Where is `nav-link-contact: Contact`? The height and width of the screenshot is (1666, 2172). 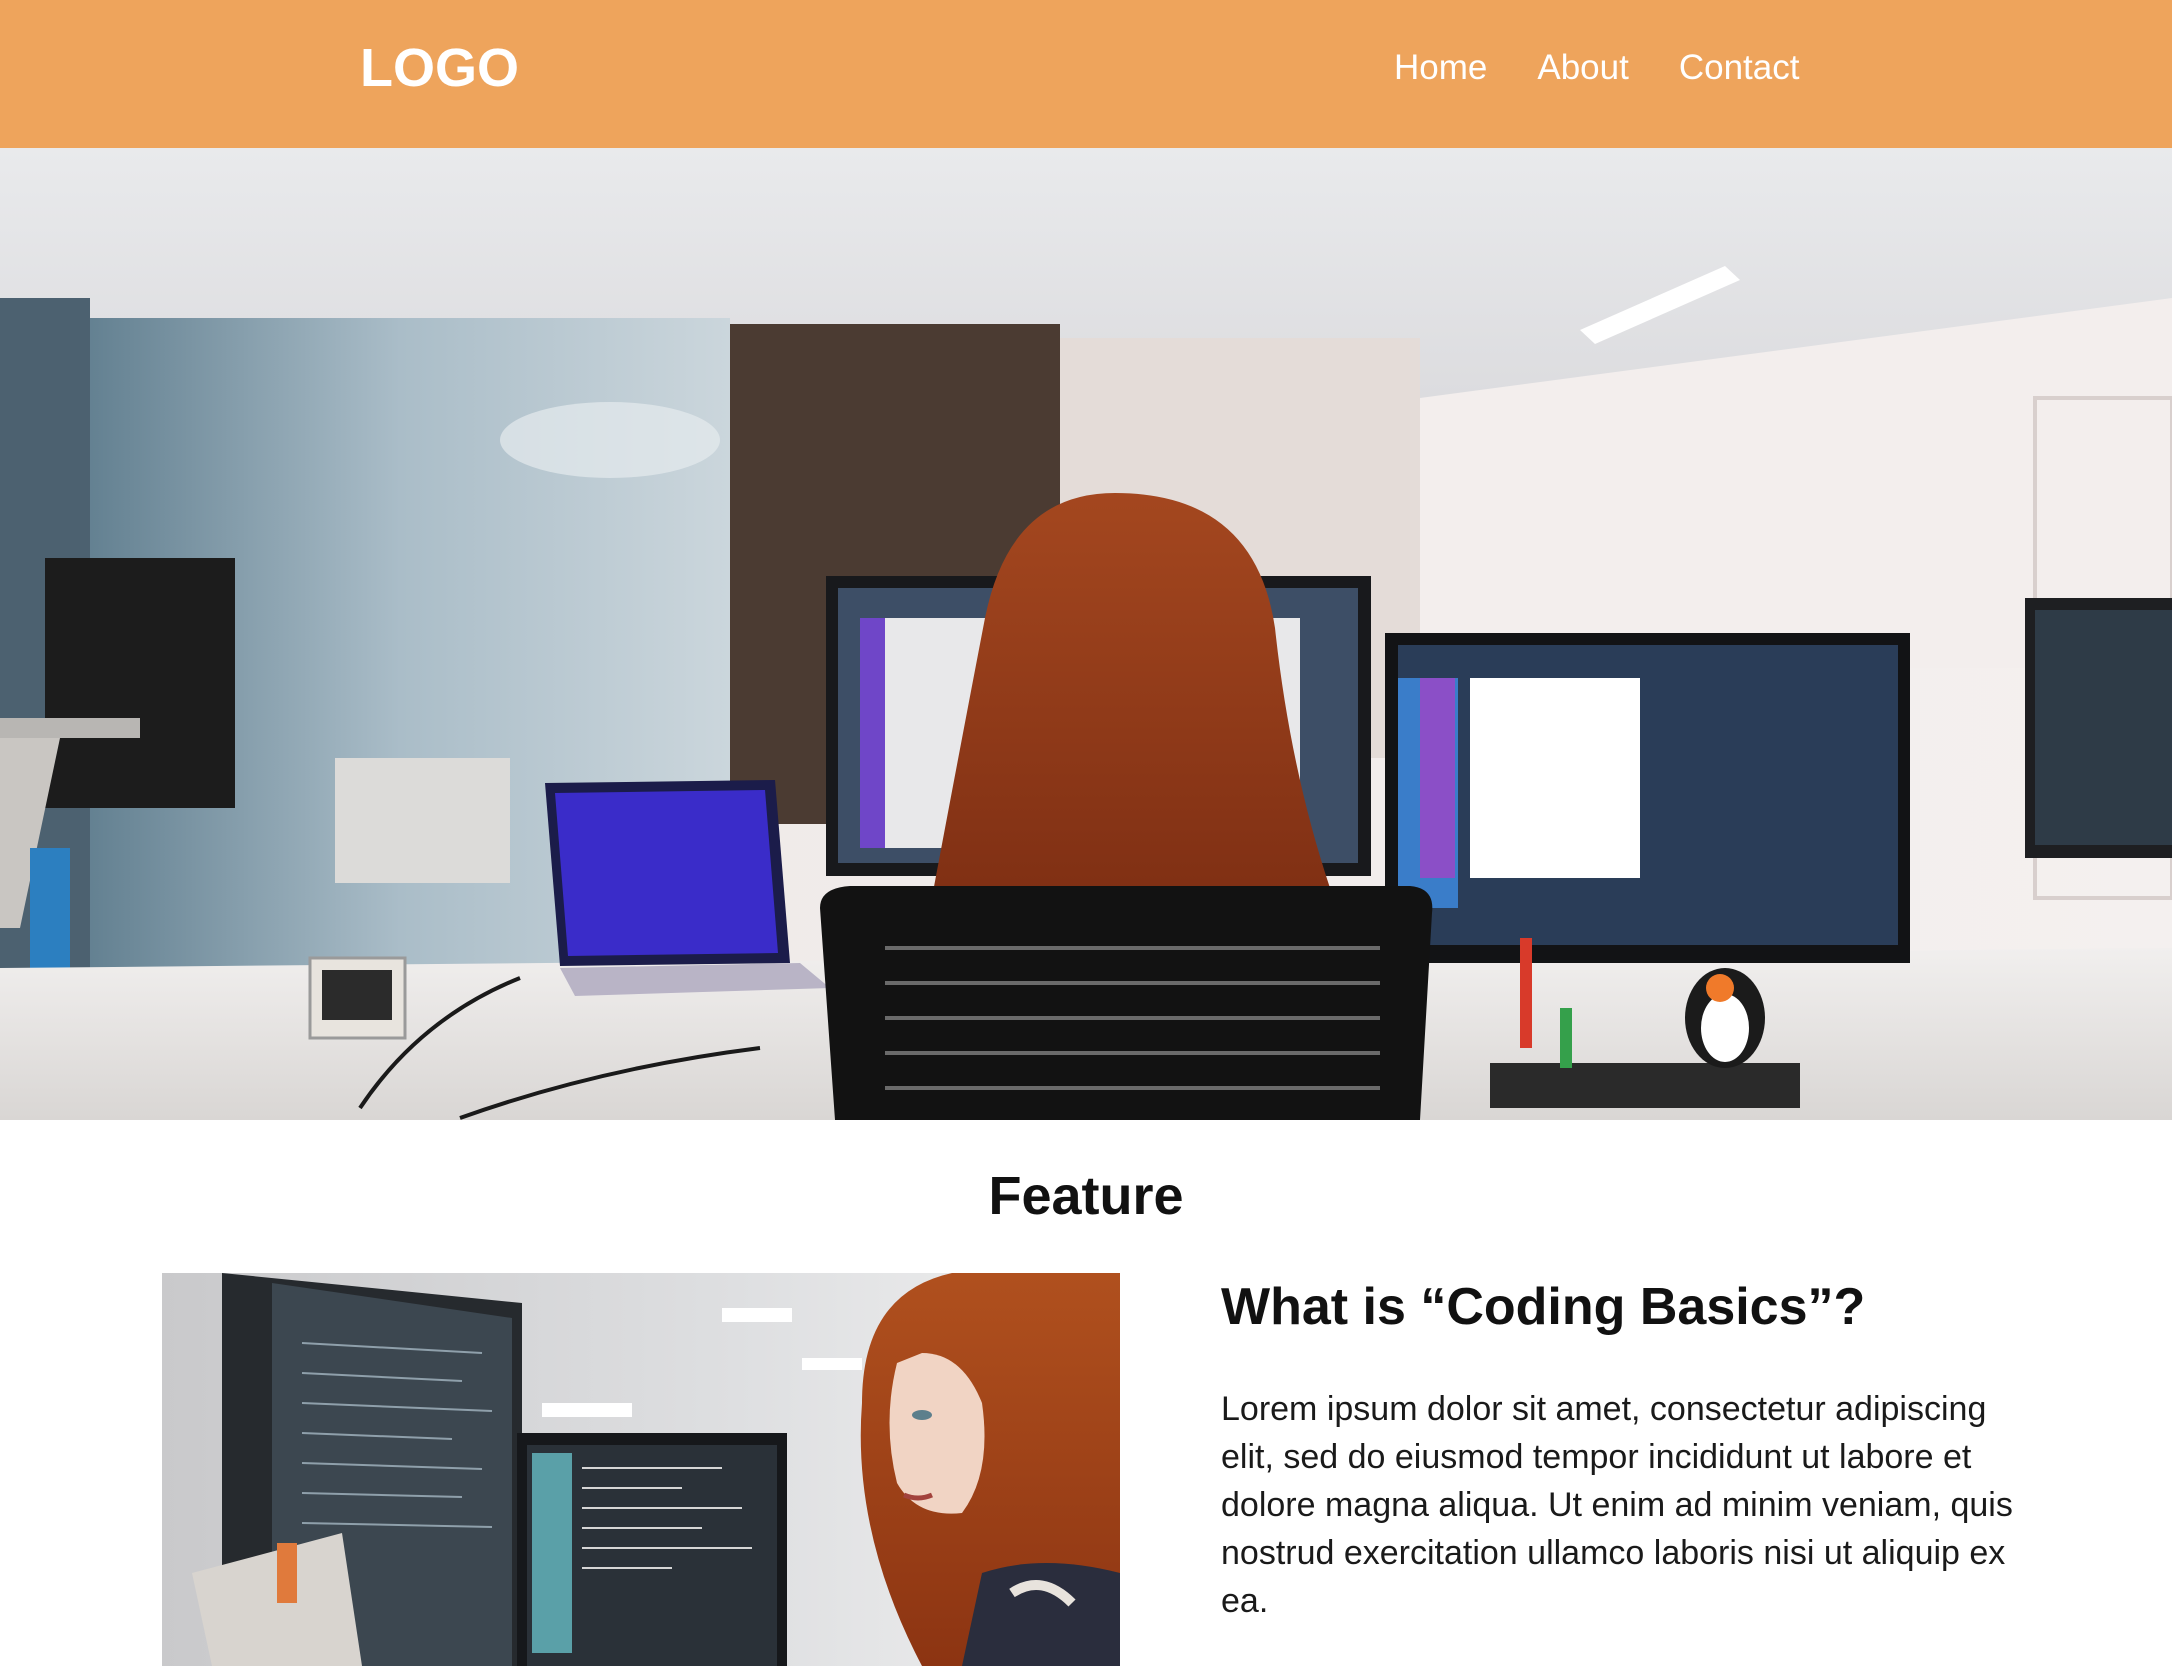
nav-link-contact: Contact is located at coordinates (1739, 68).